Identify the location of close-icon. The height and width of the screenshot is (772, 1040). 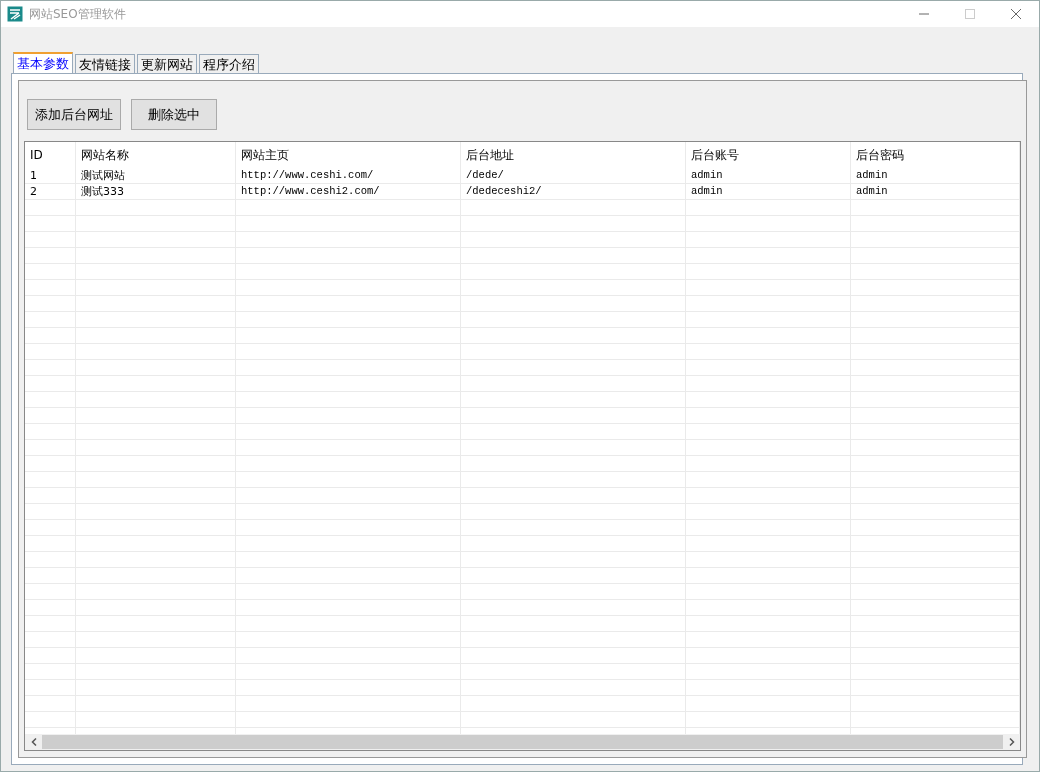
(1016, 14).